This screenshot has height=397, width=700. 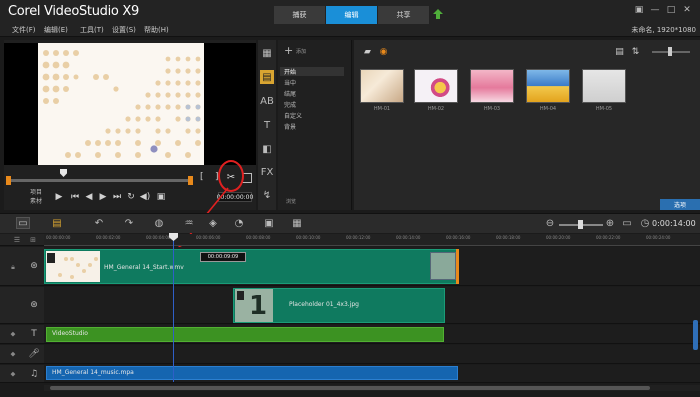 What do you see at coordinates (13, 334) in the screenshot?
I see `title-lock-icon: ⬥` at bounding box center [13, 334].